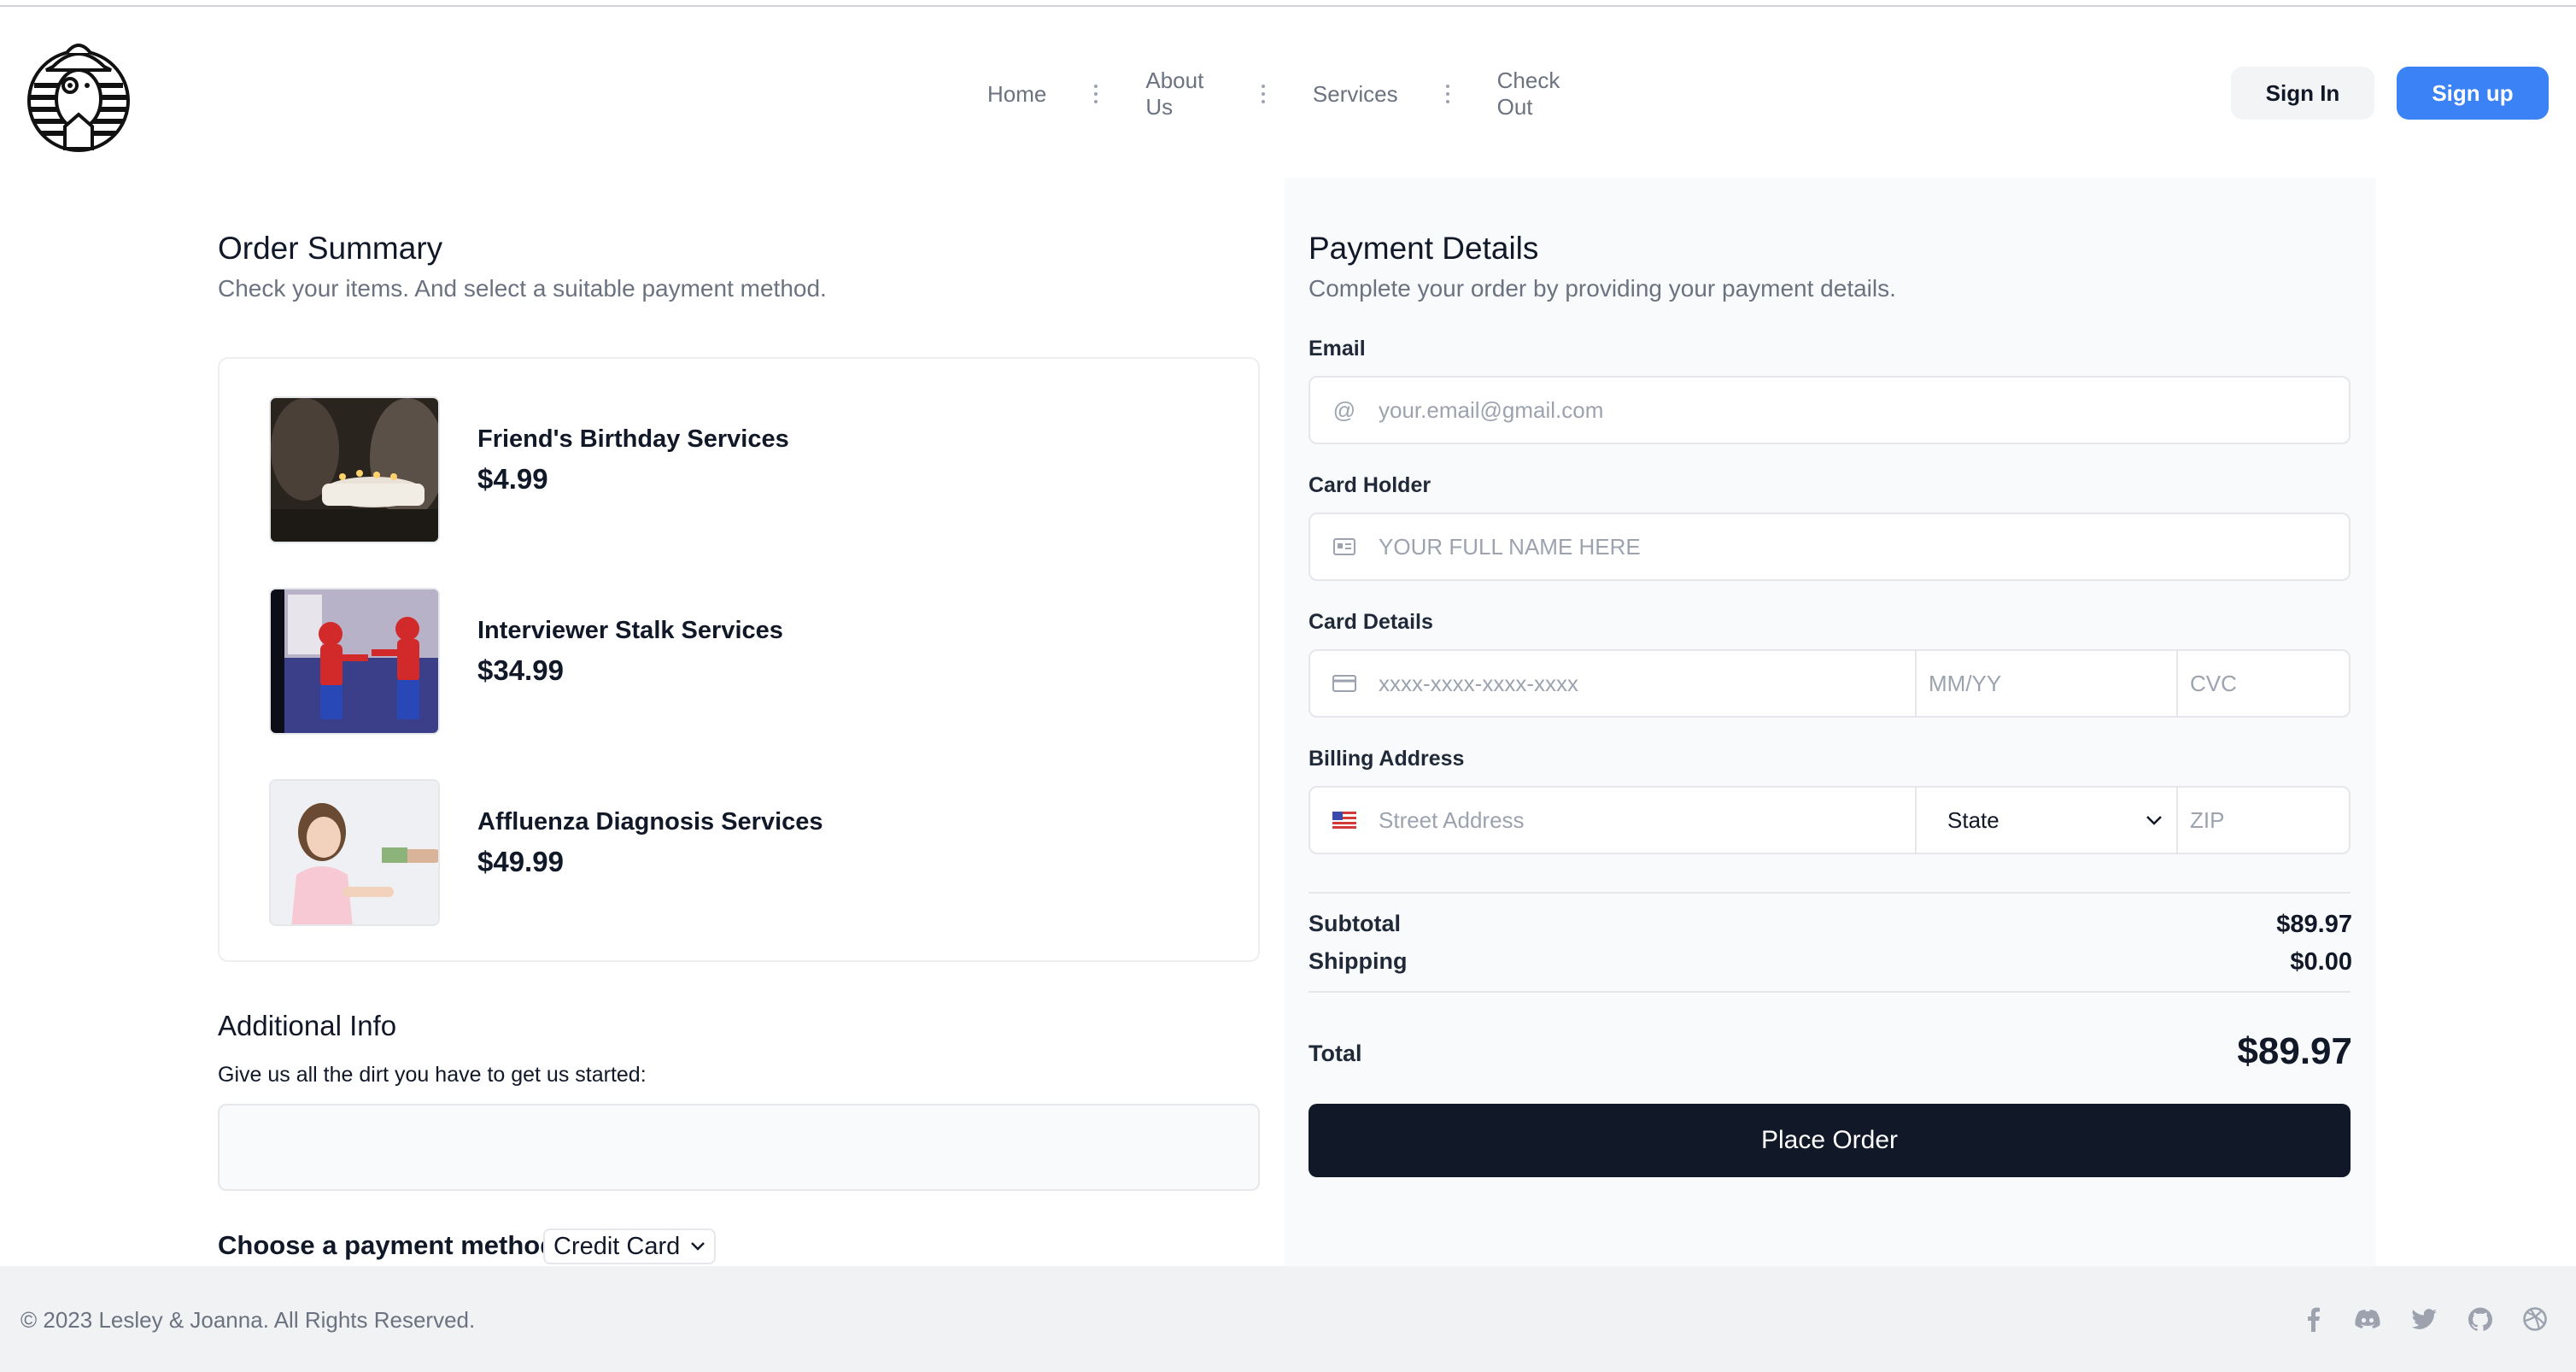 The width and height of the screenshot is (2576, 1372). I want to click on twitter-icon, so click(2424, 1319).